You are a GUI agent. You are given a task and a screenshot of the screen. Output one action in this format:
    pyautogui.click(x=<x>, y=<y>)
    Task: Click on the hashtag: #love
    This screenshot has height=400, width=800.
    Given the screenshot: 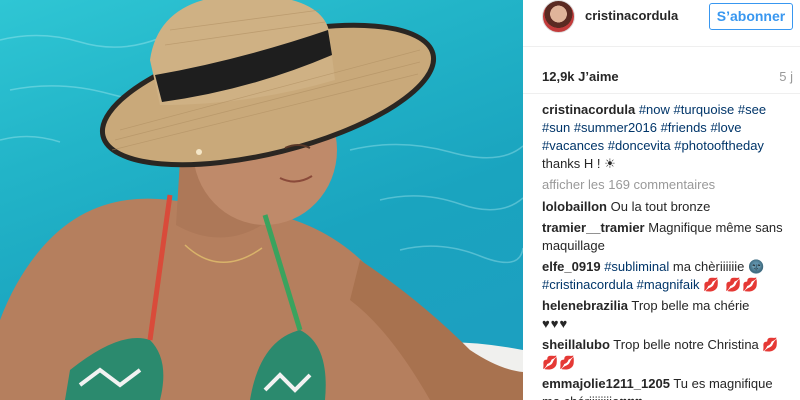 What is the action you would take?
    pyautogui.click(x=725, y=127)
    